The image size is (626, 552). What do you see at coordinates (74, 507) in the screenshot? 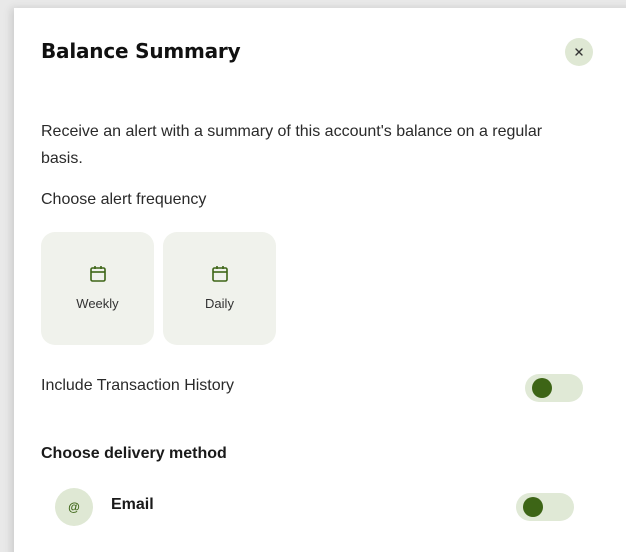
I see `at-sign-icon: @` at bounding box center [74, 507].